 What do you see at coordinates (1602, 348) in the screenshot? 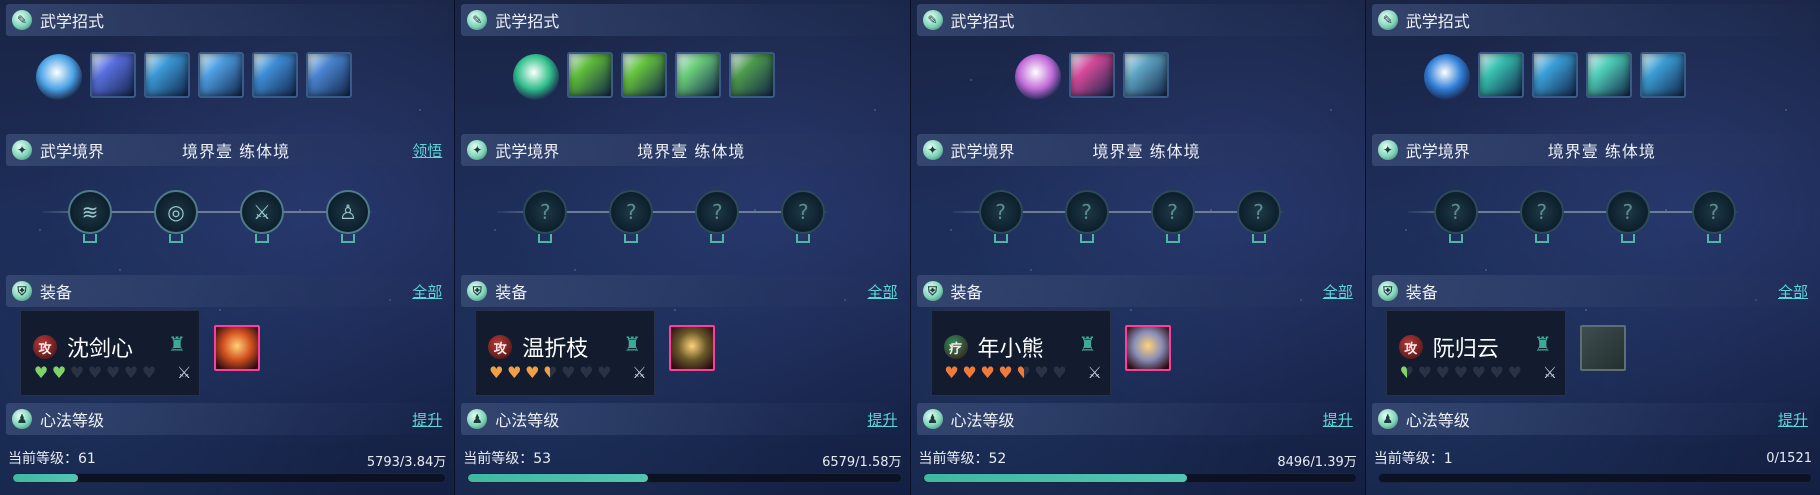
I see `empty-slot-icon` at bounding box center [1602, 348].